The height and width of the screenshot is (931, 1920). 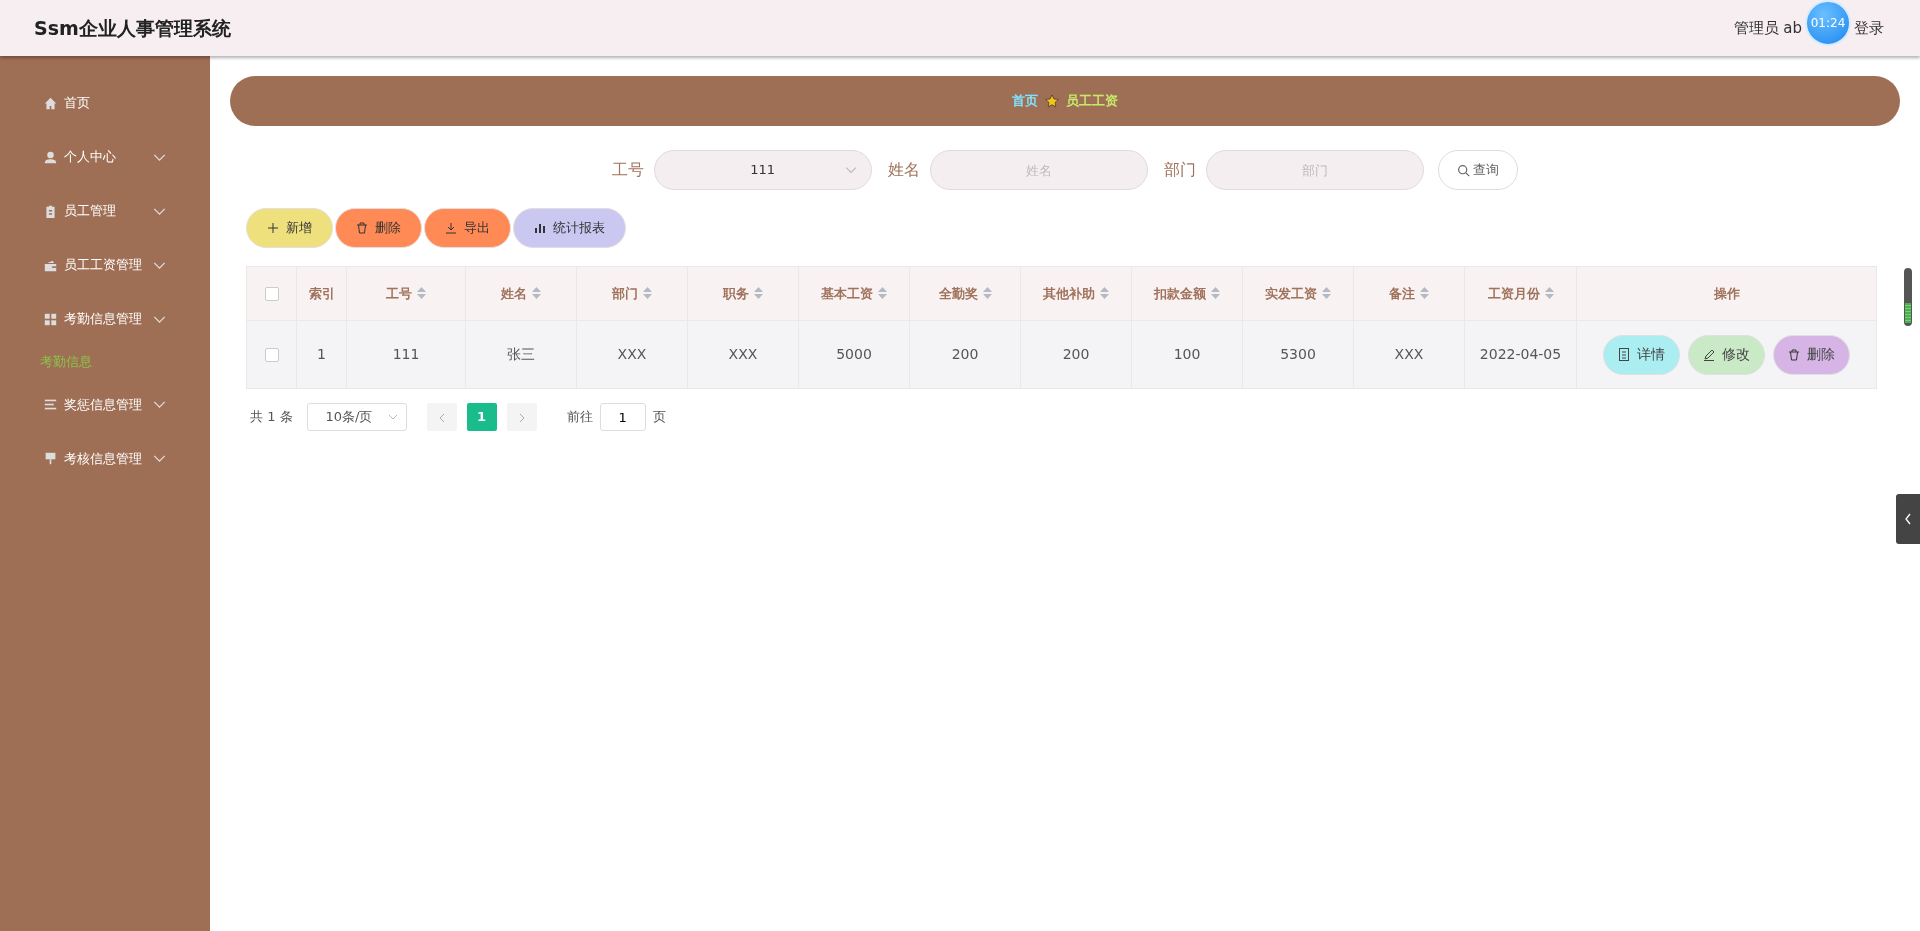 I want to click on clipboard-icon, so click(x=50, y=211).